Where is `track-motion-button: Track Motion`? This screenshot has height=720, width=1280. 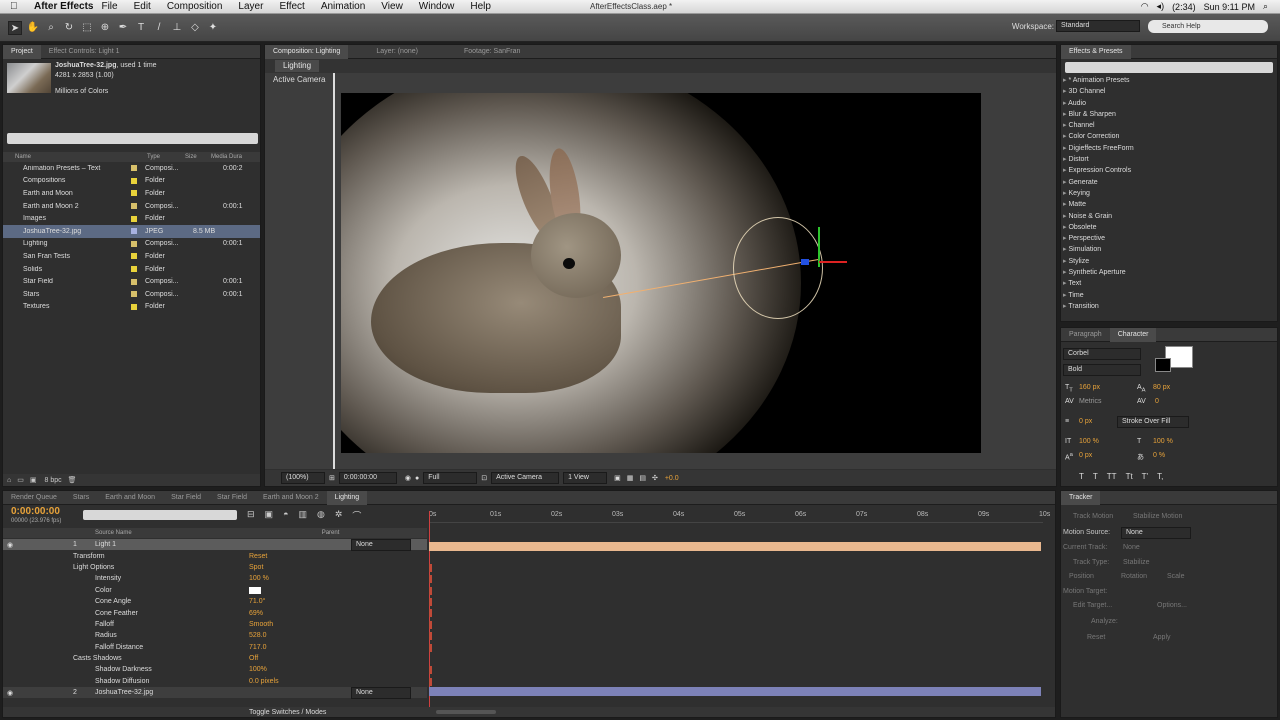 track-motion-button: Track Motion is located at coordinates (1093, 516).